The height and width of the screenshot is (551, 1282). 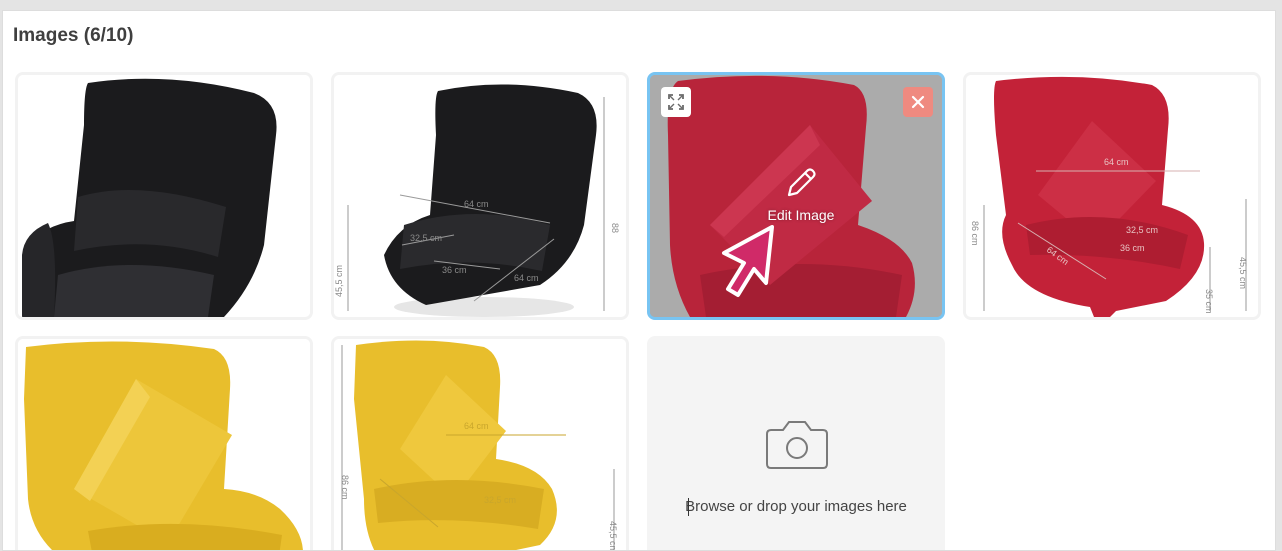 I want to click on camera-icon, so click(x=797, y=445).